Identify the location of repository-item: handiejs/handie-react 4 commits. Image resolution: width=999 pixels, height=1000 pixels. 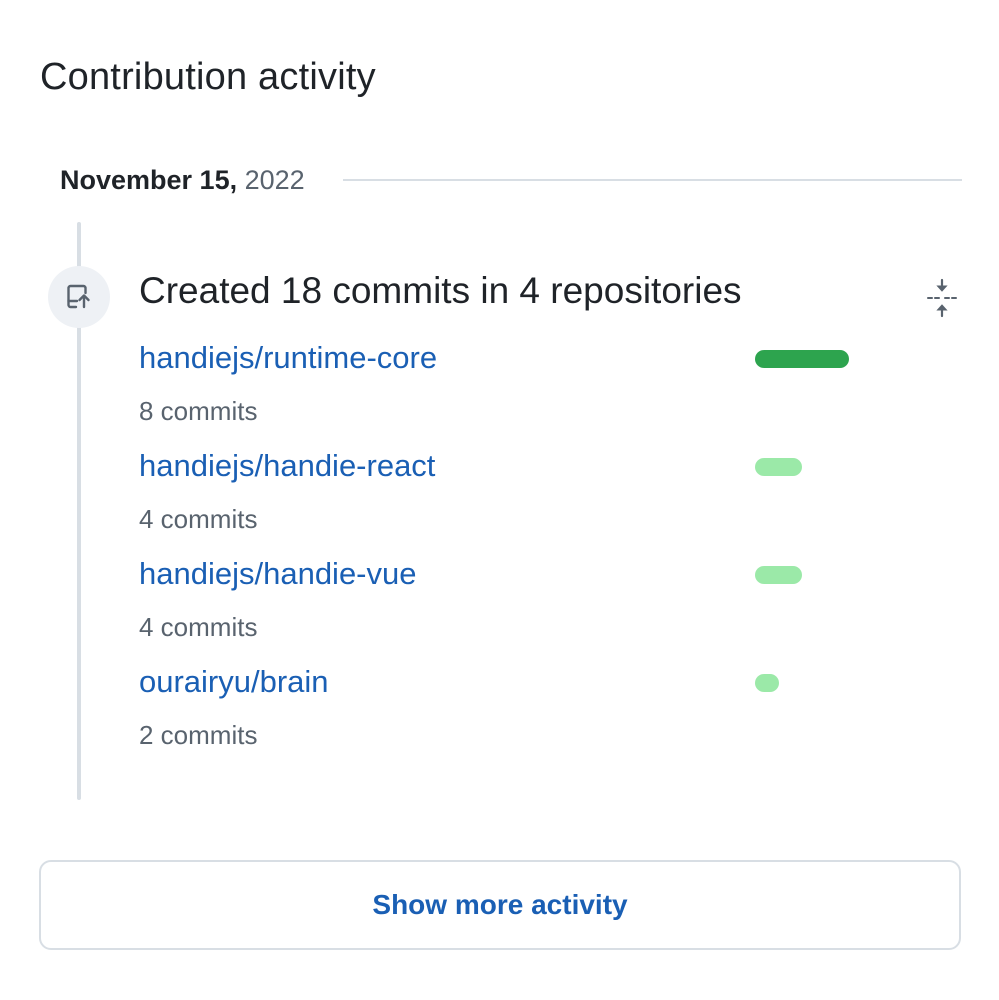
(519, 502).